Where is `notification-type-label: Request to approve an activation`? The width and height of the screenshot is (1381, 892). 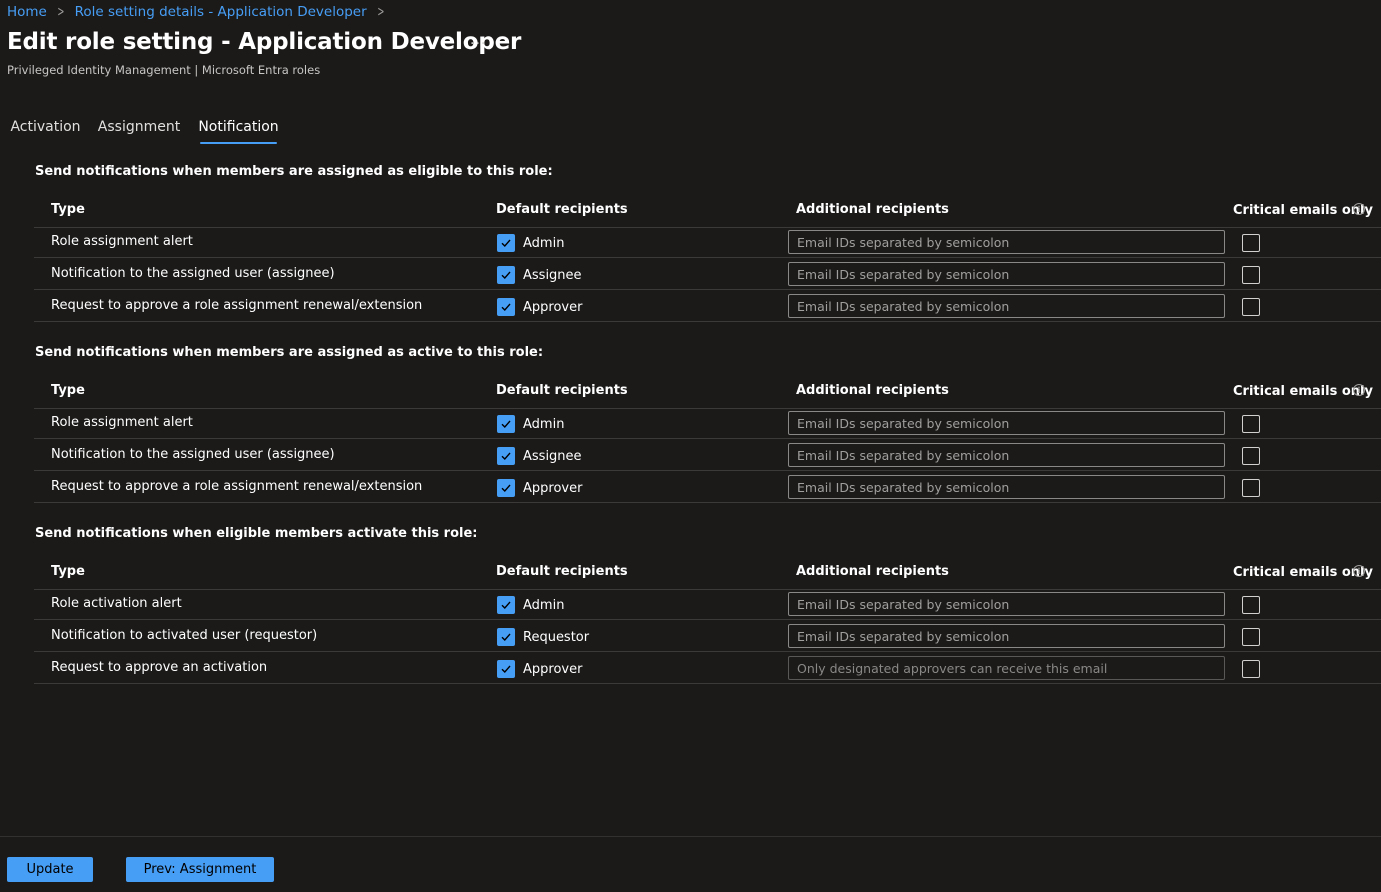 notification-type-label: Request to approve an activation is located at coordinates (159, 667).